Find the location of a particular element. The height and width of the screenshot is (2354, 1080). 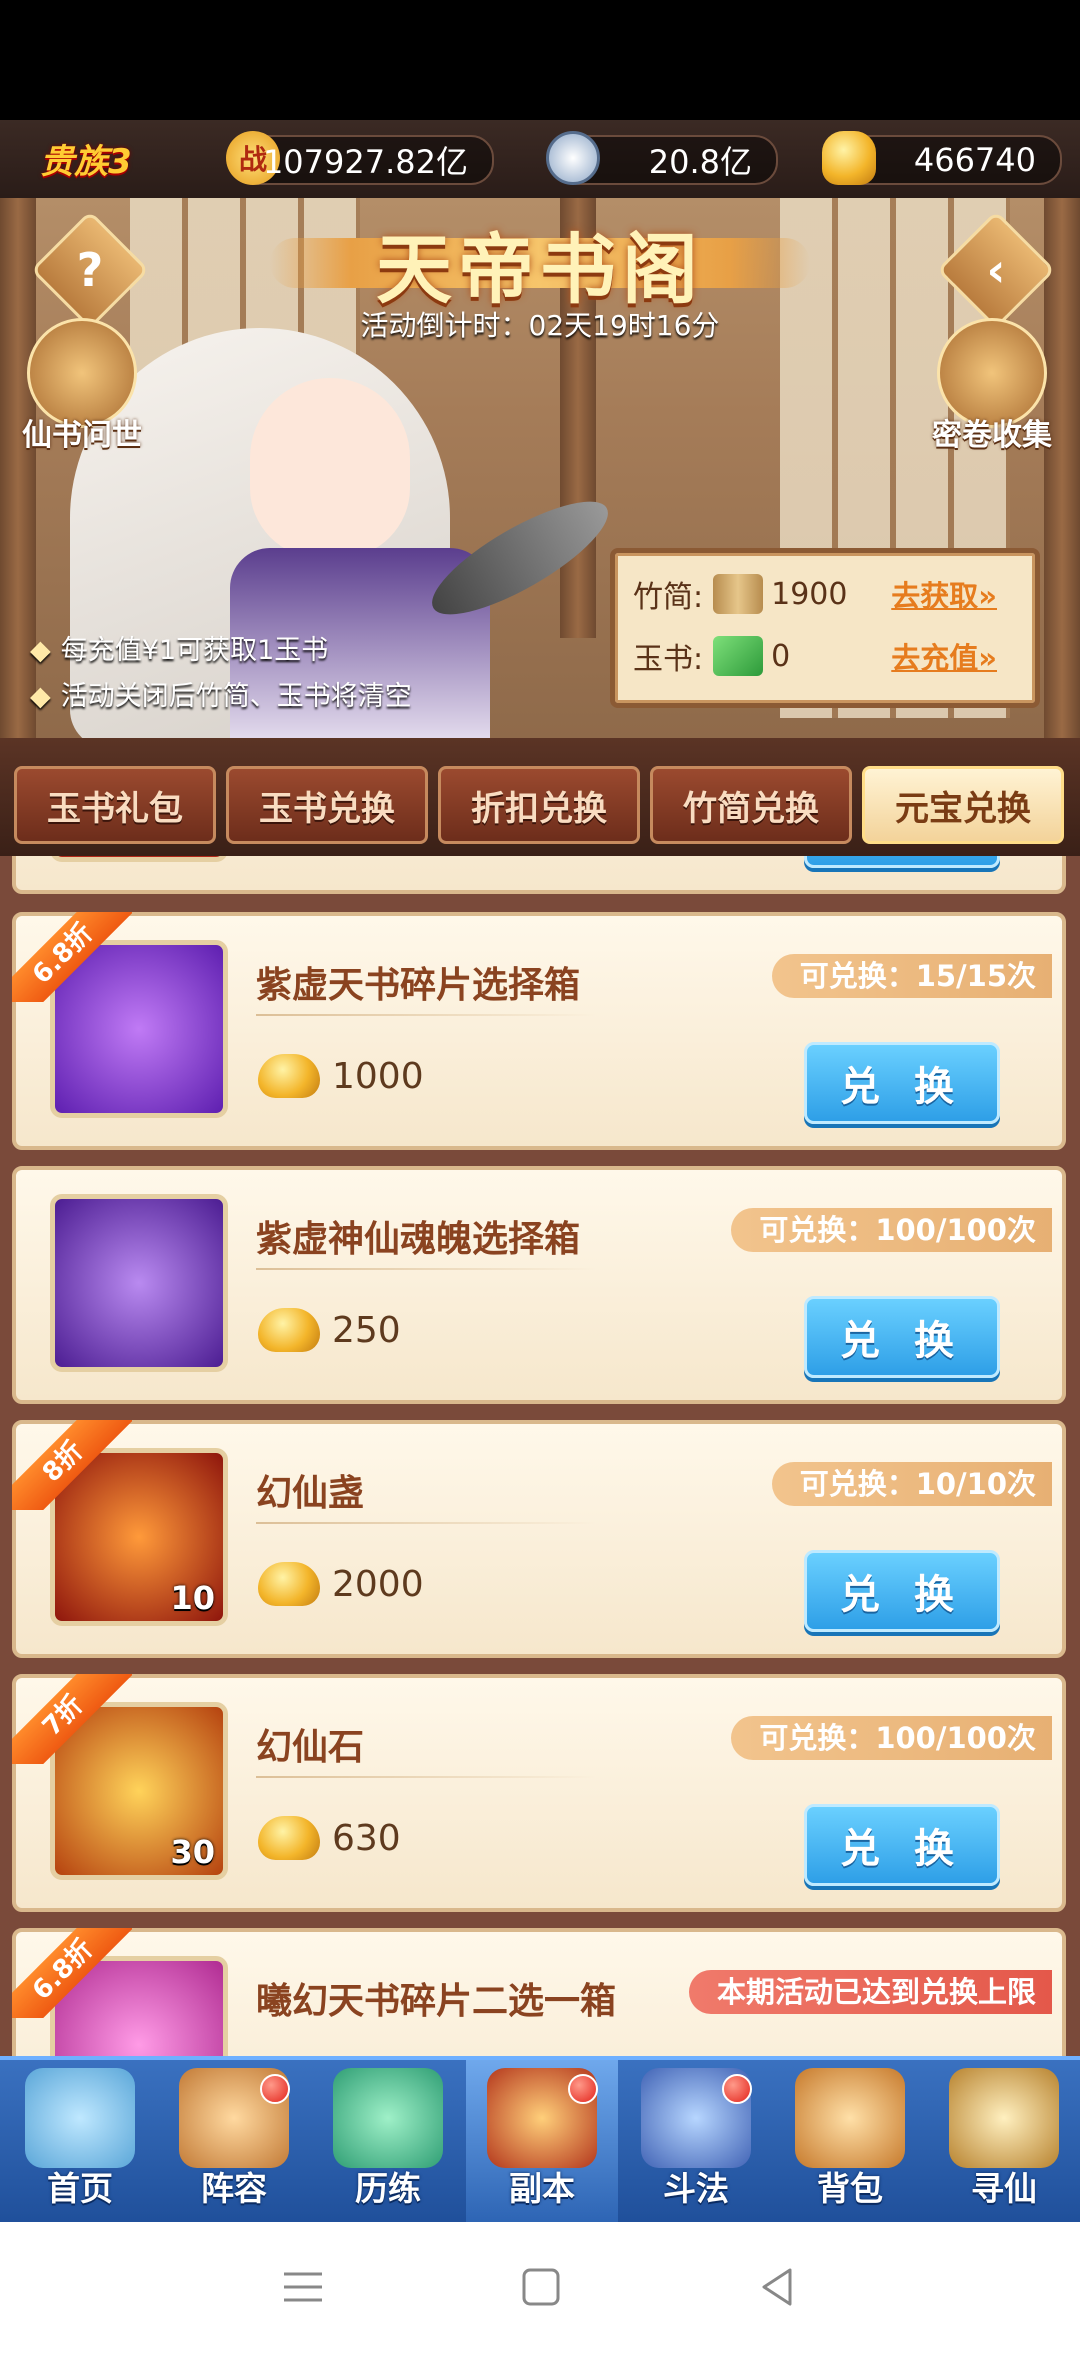

event-title: 天帝书阁 is located at coordinates (540, 269).